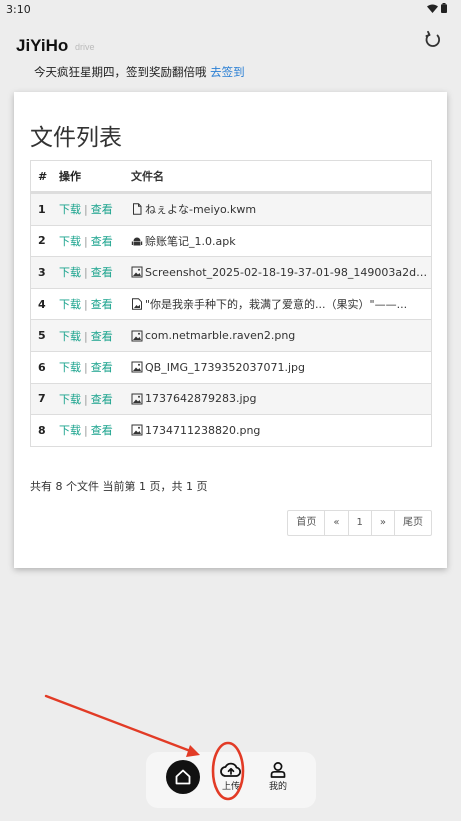  I want to click on file-name-cell: ねぇよな-meiyo.kwm, so click(281, 209).